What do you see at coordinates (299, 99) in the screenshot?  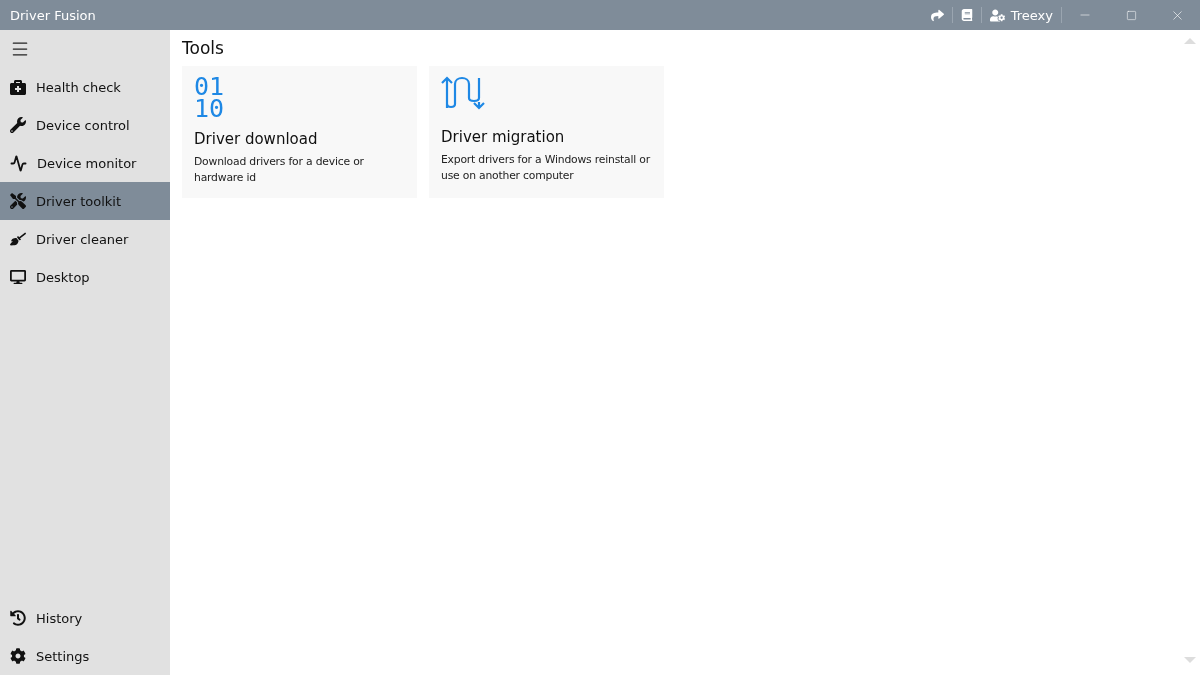 I see `binary-icon: 01 10` at bounding box center [299, 99].